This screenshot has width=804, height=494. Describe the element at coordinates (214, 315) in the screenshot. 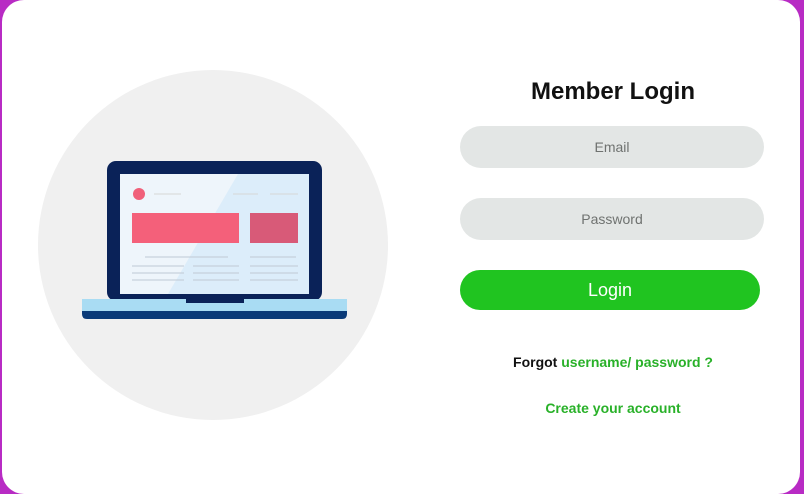

I see `laptop-base-bottom` at that location.